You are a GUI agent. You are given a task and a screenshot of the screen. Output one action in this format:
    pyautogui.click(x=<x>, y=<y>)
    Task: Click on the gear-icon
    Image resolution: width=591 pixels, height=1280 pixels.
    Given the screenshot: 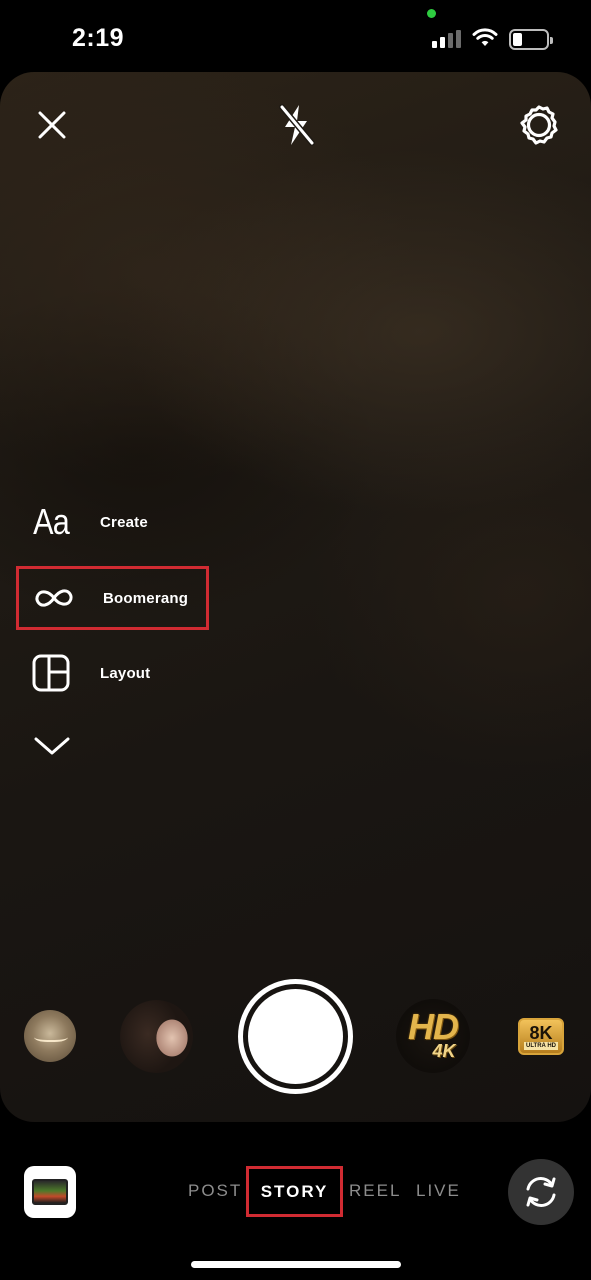 What is the action you would take?
    pyautogui.click(x=539, y=125)
    